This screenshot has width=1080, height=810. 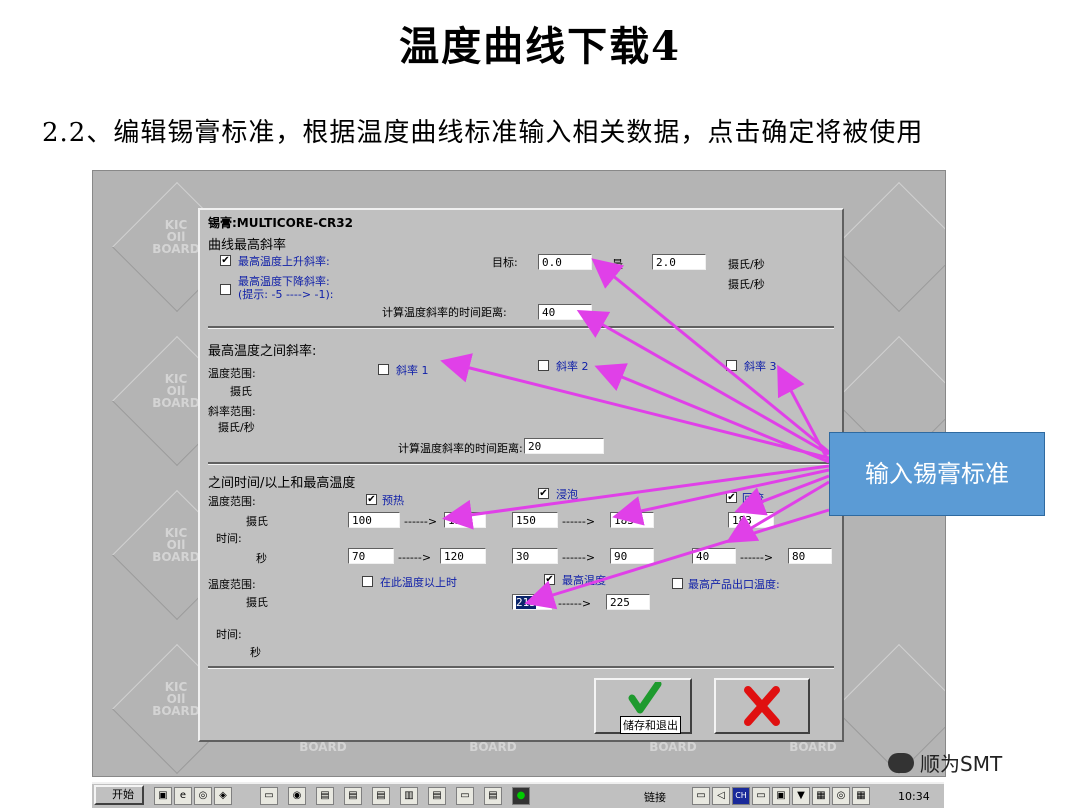 I want to click on quicklaunch-icon: ▣, so click(x=163, y=796).